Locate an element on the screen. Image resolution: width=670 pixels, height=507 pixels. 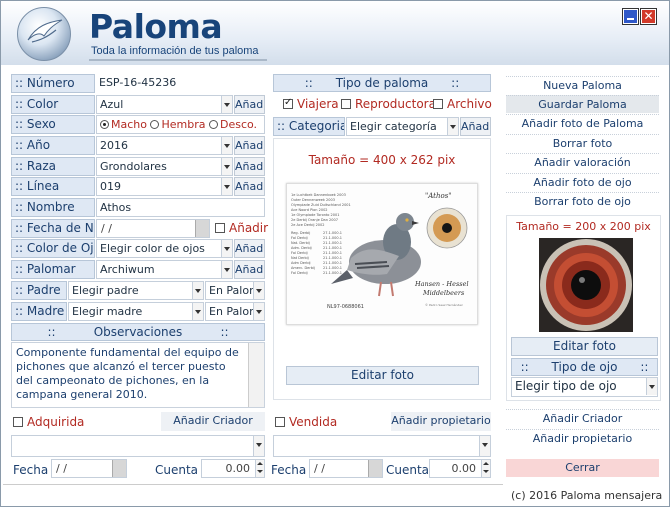
add-linea-button: Añad. is located at coordinates (249, 186).